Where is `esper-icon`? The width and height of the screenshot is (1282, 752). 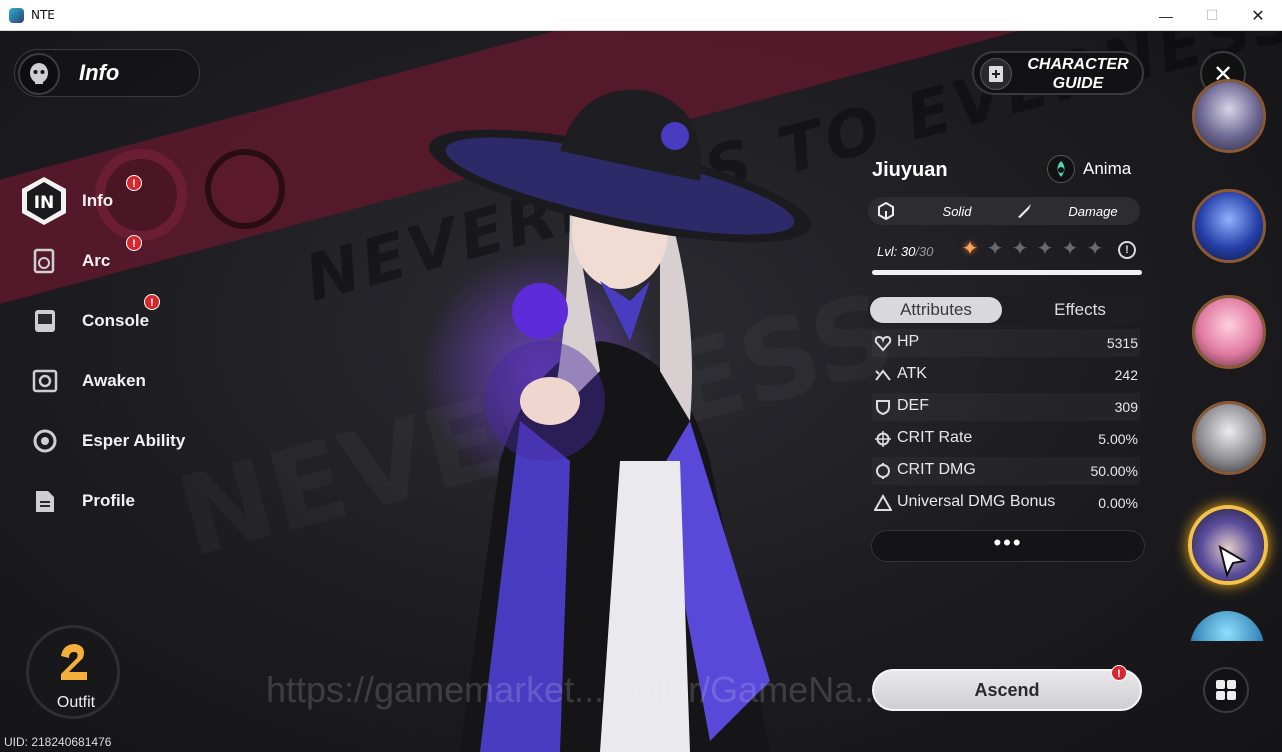 esper-icon is located at coordinates (45, 441).